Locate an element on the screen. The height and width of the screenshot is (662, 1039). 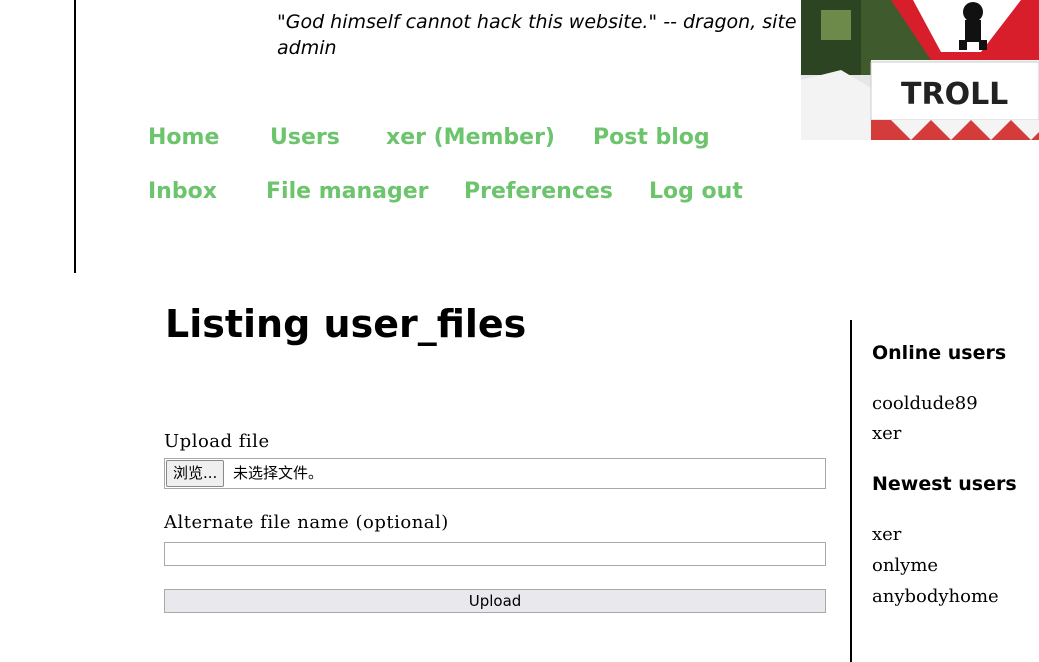
newest-user-item: xer is located at coordinates (886, 534).